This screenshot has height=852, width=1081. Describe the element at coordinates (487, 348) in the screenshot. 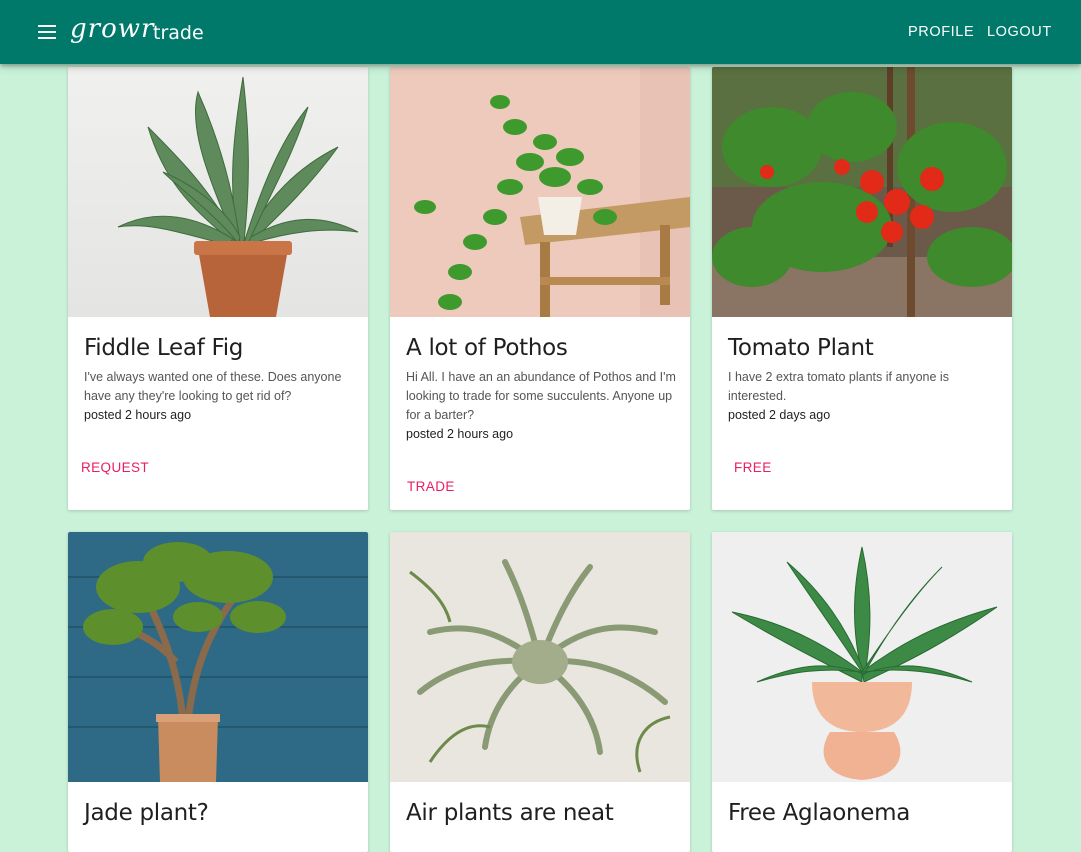

I see `listing-title: A lot of Pothos` at that location.